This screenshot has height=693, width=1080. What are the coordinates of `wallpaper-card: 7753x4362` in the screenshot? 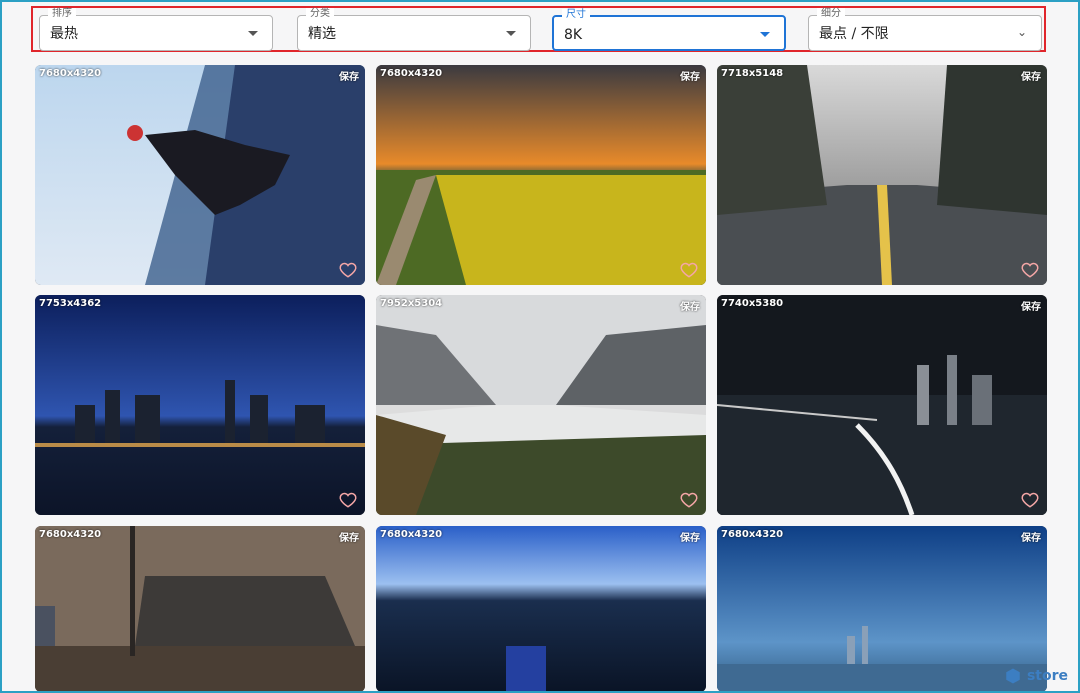 It's located at (200, 405).